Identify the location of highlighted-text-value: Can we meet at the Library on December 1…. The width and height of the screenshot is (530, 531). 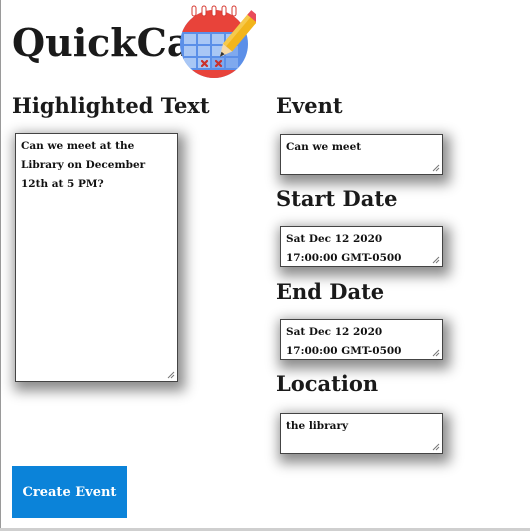
(85, 165).